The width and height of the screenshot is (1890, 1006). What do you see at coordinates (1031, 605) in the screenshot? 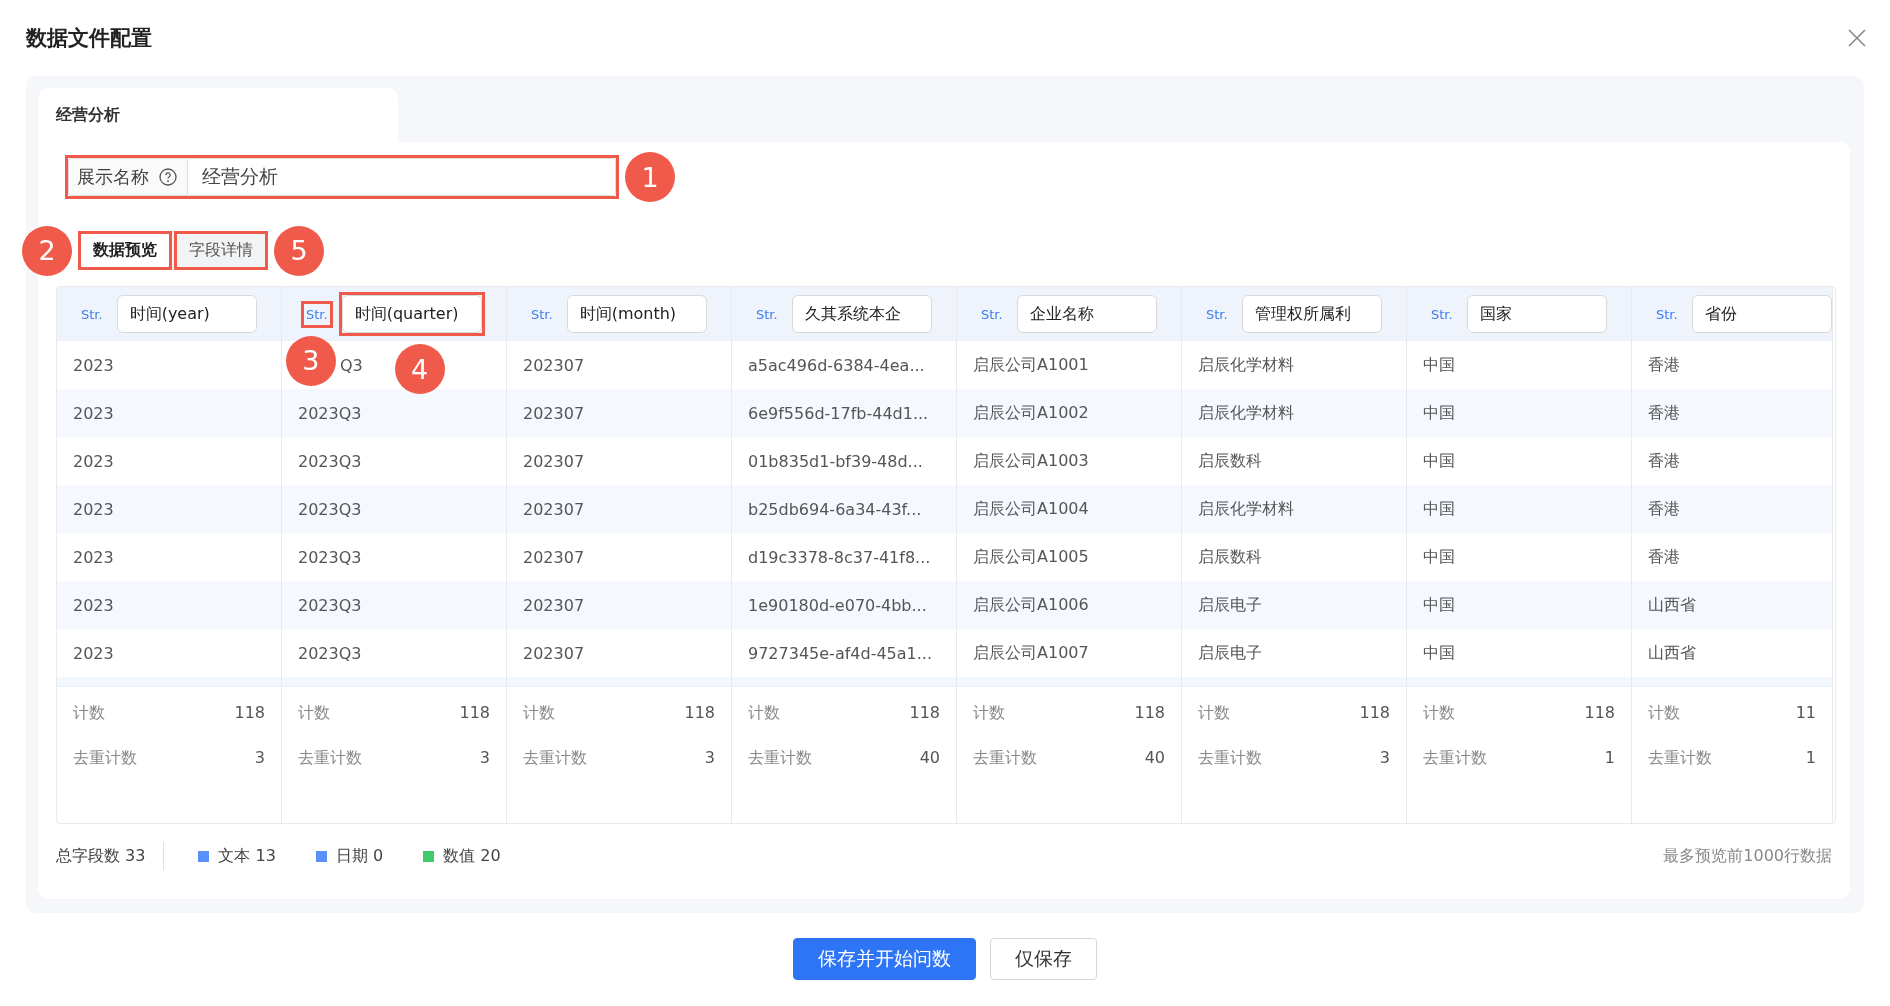
I see `table-cell: 启辰公司A1006` at bounding box center [1031, 605].